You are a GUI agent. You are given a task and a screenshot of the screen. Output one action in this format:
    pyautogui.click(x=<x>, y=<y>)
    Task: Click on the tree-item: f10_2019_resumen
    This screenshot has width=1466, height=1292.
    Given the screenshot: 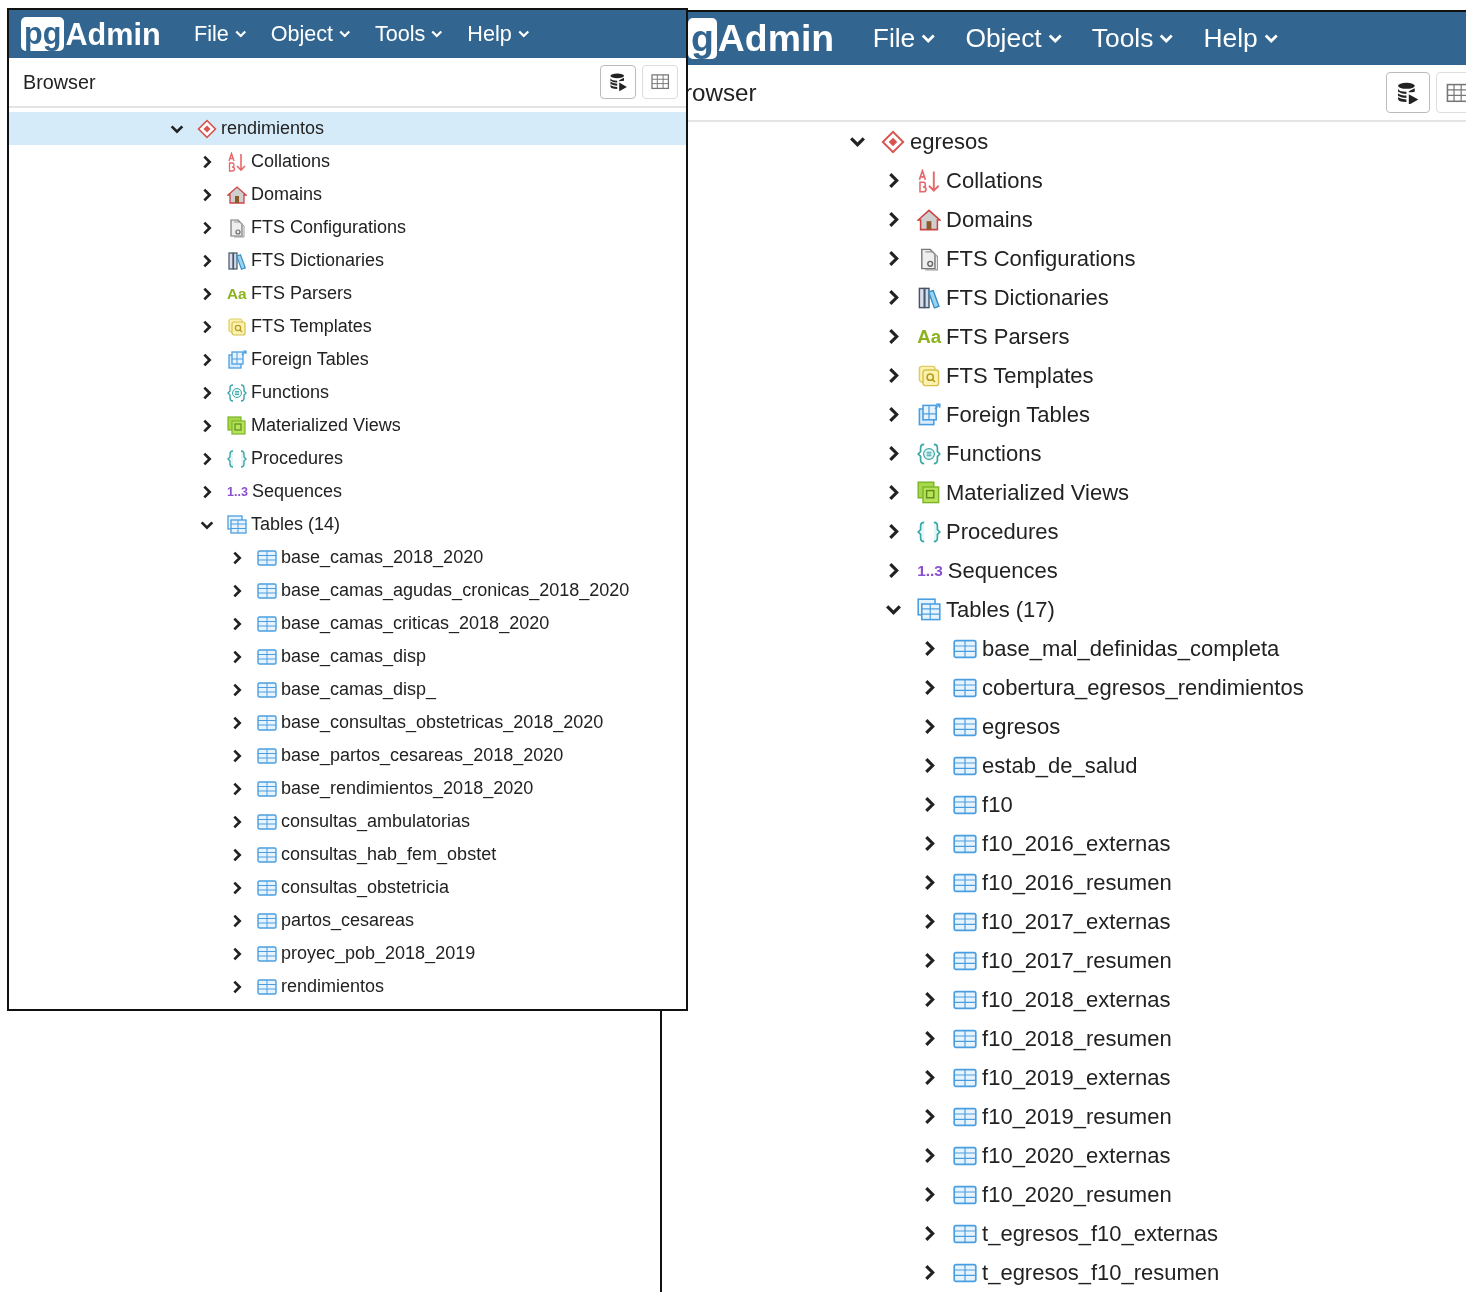 What is the action you would take?
    pyautogui.click(x=1046, y=1116)
    